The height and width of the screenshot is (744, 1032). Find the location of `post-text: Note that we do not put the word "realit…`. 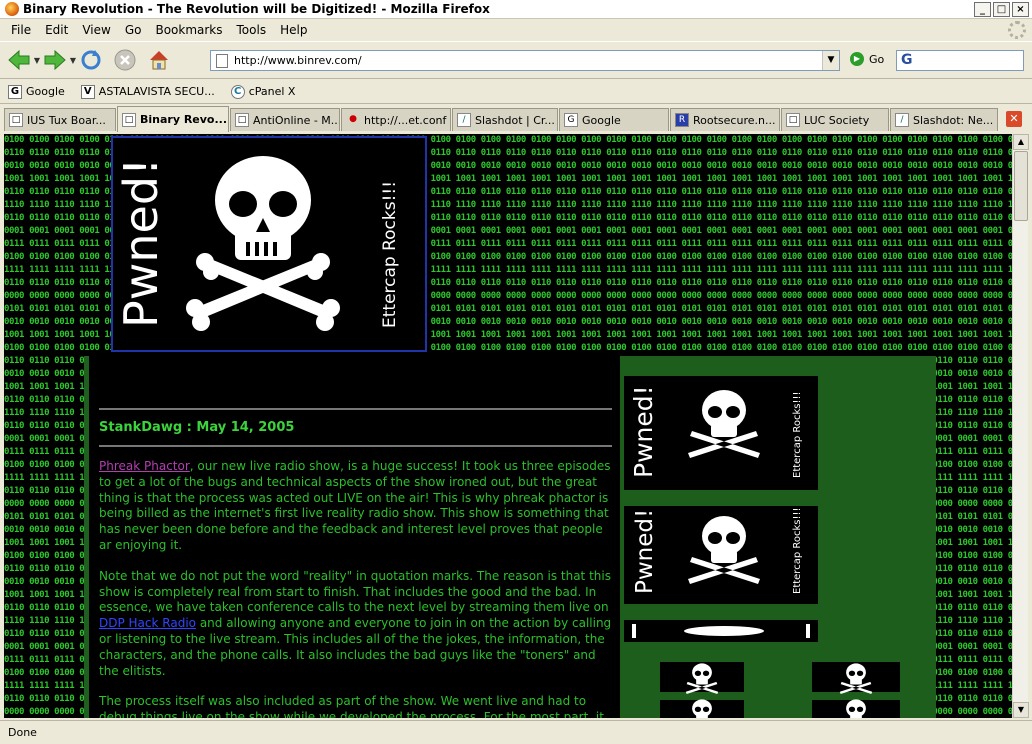

post-text: Note that we do not put the word "realit… is located at coordinates (355, 591).